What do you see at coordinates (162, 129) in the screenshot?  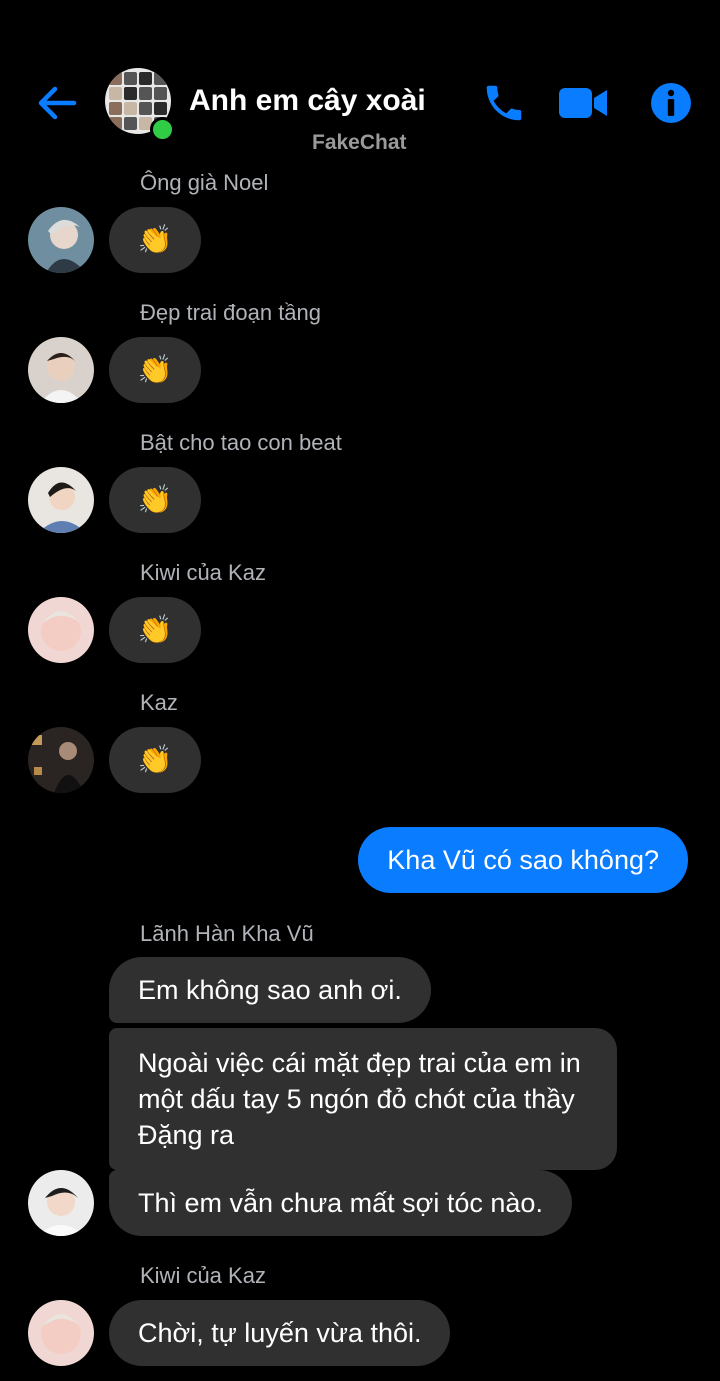 I see `online-status-dot` at bounding box center [162, 129].